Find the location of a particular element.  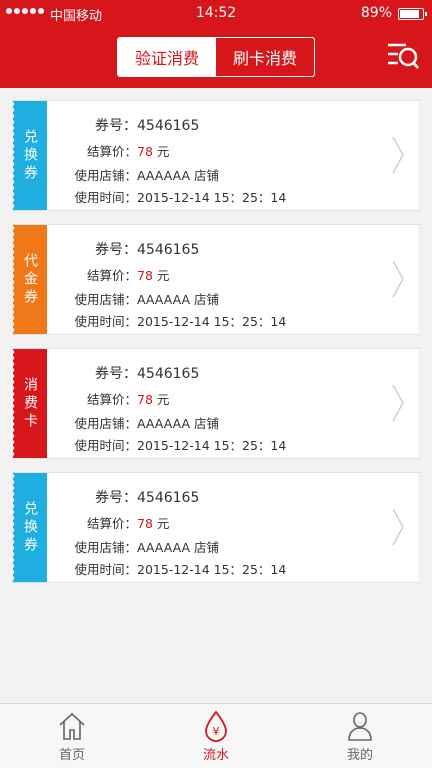

bottom-tab-bar: 首页 ¥ 流水 我的 is located at coordinates (216, 735).